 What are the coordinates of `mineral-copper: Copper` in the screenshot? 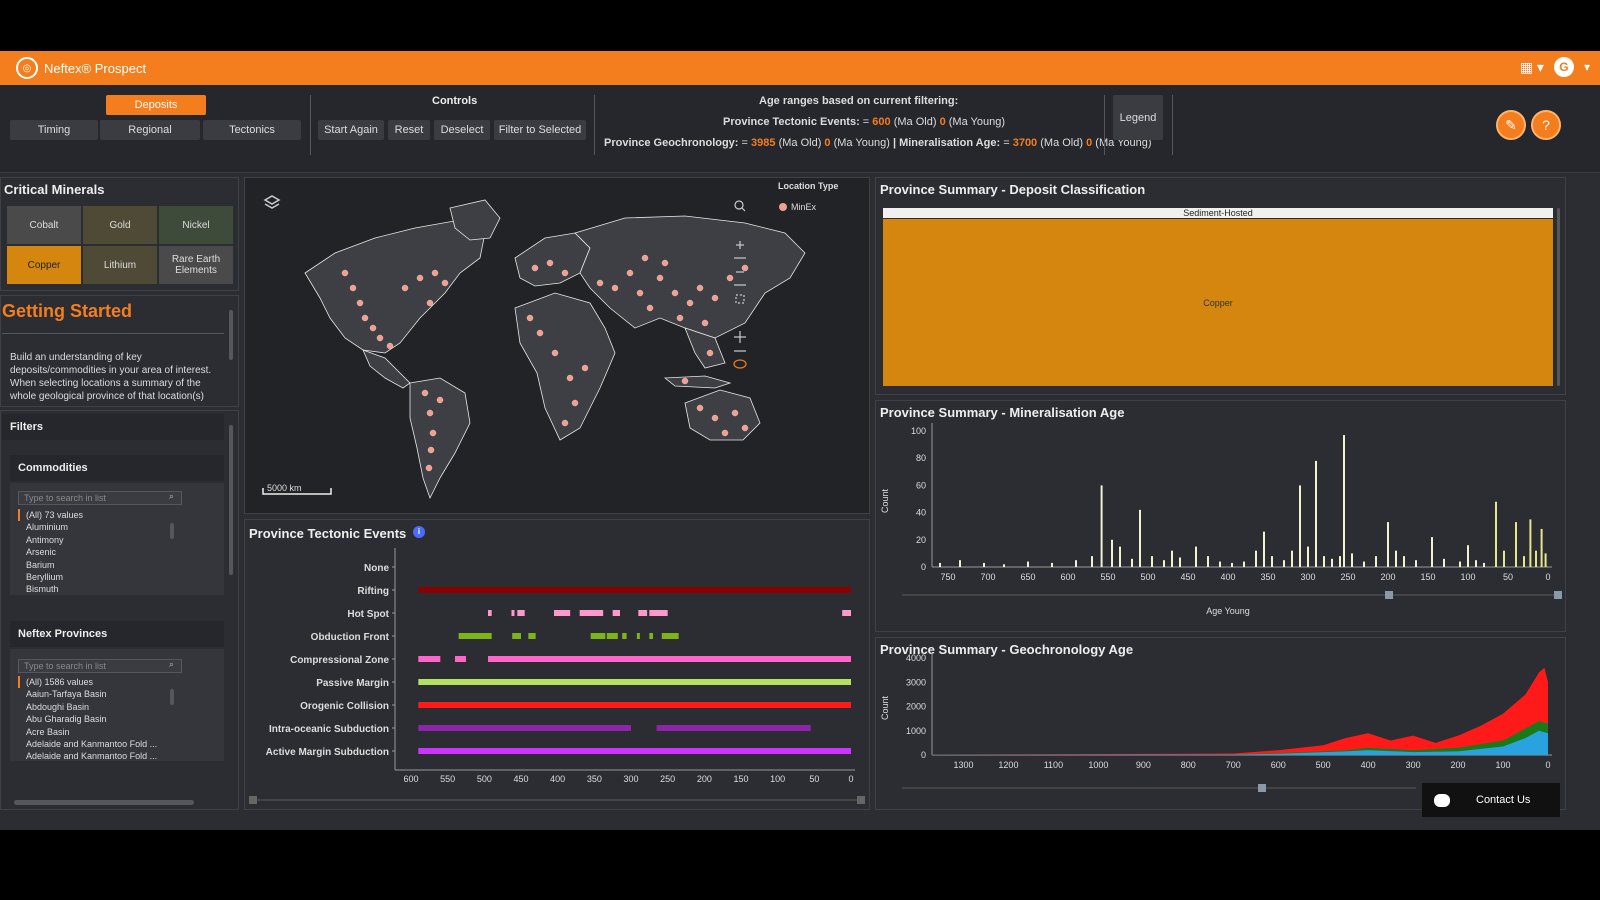 It's located at (44, 265).